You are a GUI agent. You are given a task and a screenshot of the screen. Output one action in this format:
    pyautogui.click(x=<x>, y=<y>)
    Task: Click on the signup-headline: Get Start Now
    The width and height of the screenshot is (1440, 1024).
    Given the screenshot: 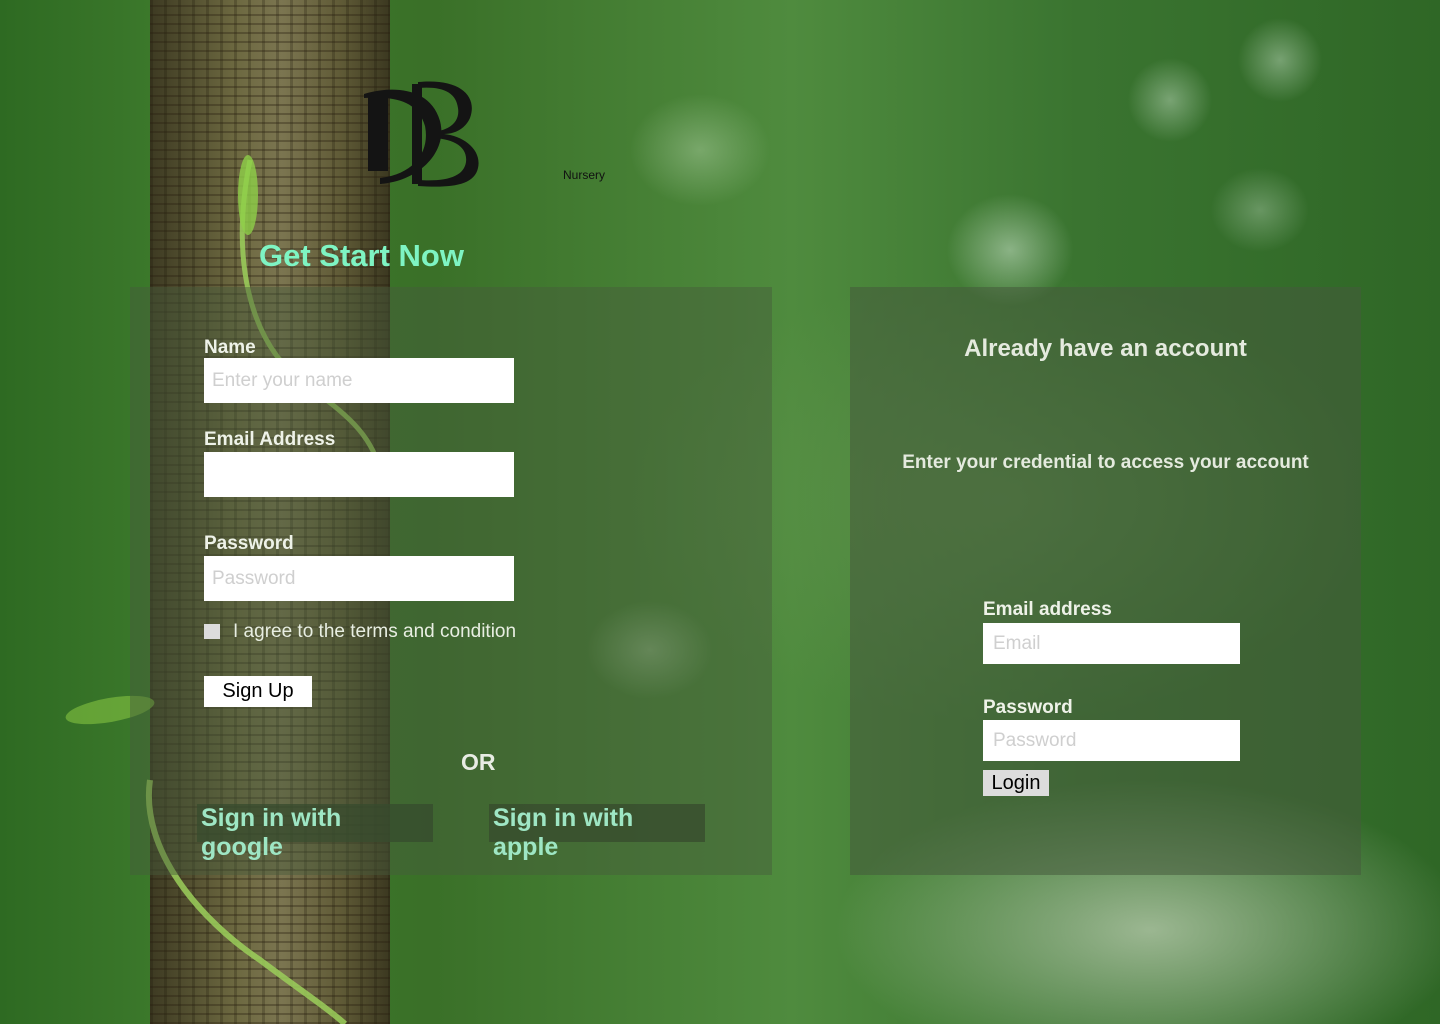 What is the action you would take?
    pyautogui.click(x=361, y=255)
    